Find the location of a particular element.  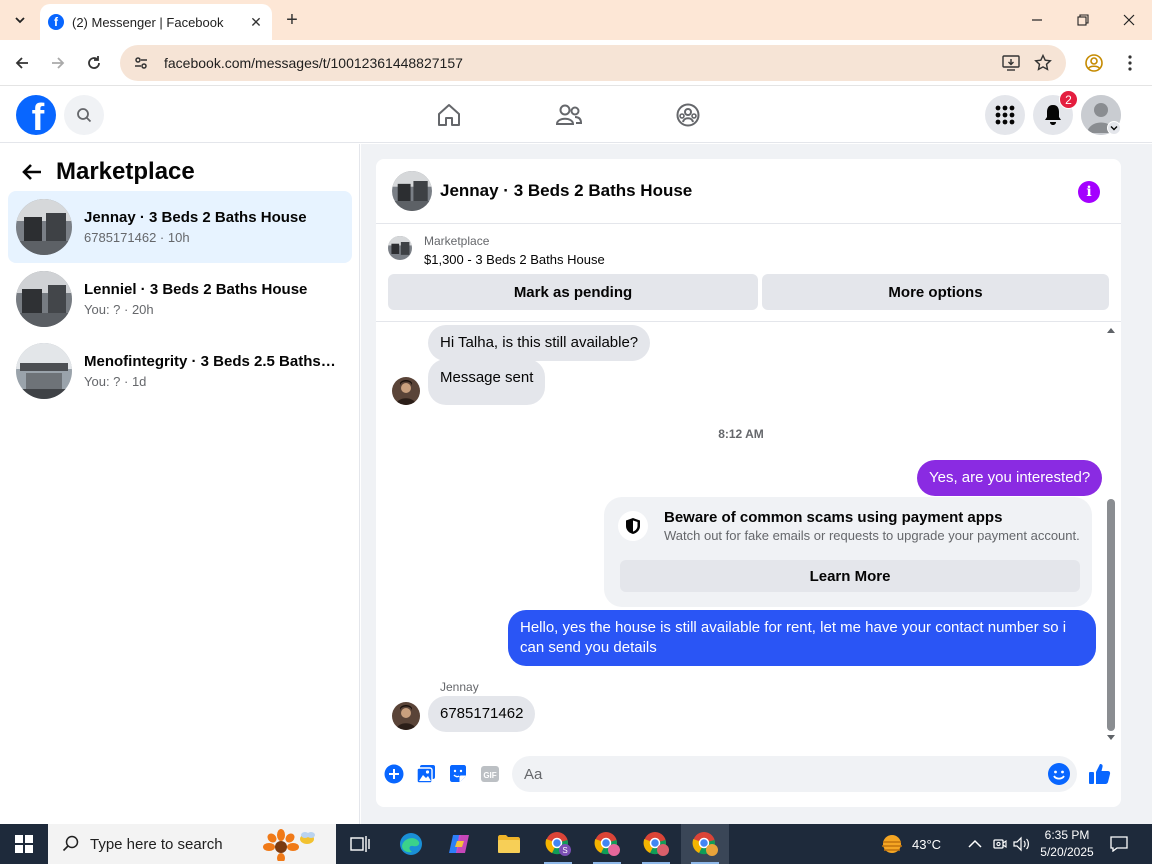

profile-icon is located at coordinates (1094, 63).